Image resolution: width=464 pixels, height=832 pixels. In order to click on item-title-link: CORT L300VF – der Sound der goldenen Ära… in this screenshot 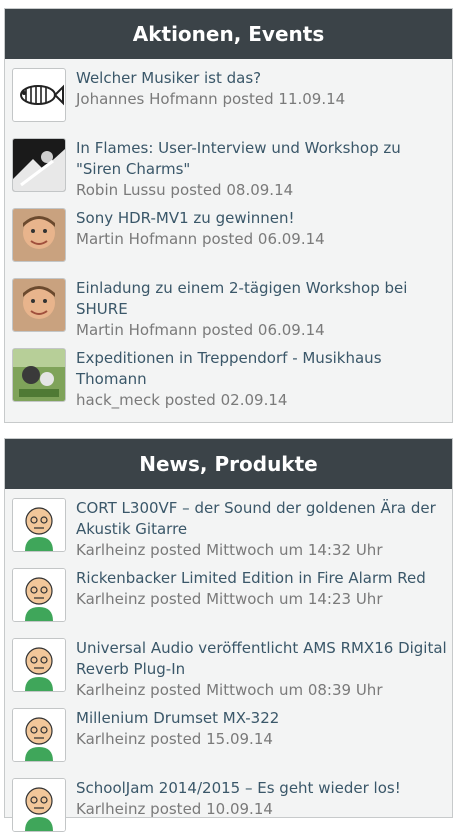, I will do `click(262, 519)`.